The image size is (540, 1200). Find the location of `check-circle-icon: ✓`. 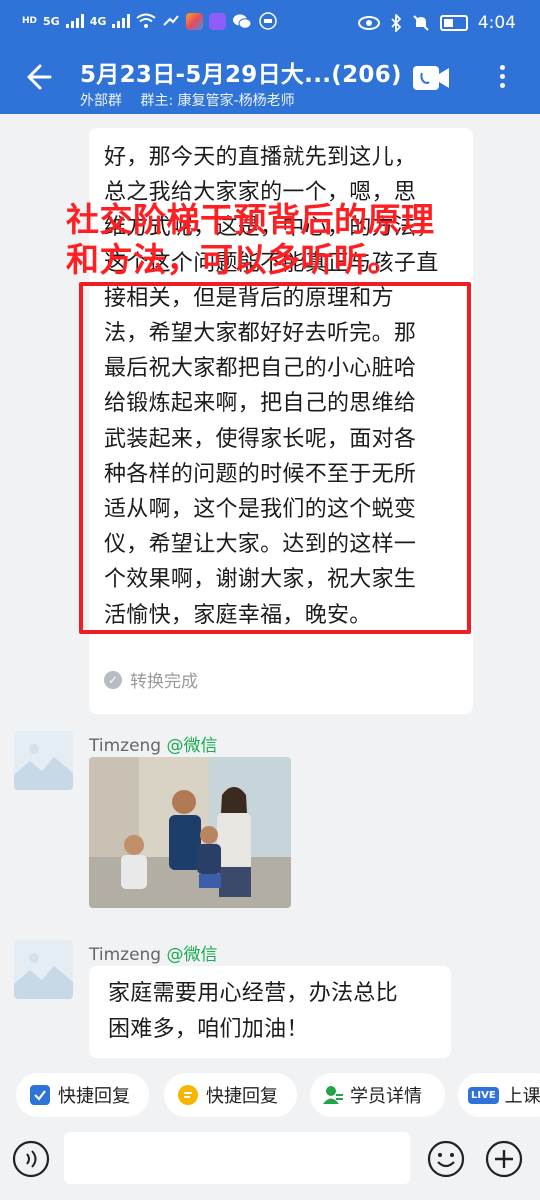

check-circle-icon: ✓ is located at coordinates (113, 679).